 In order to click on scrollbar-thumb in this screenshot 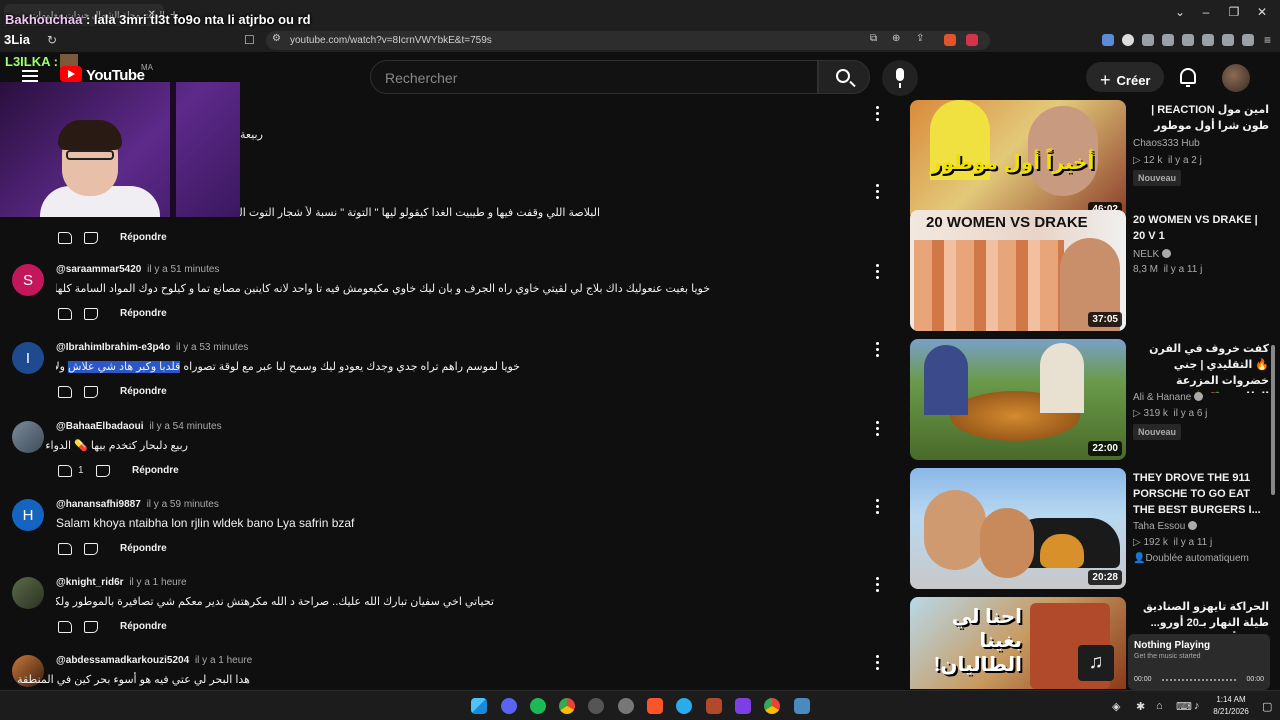, I will do `click(1273, 420)`.